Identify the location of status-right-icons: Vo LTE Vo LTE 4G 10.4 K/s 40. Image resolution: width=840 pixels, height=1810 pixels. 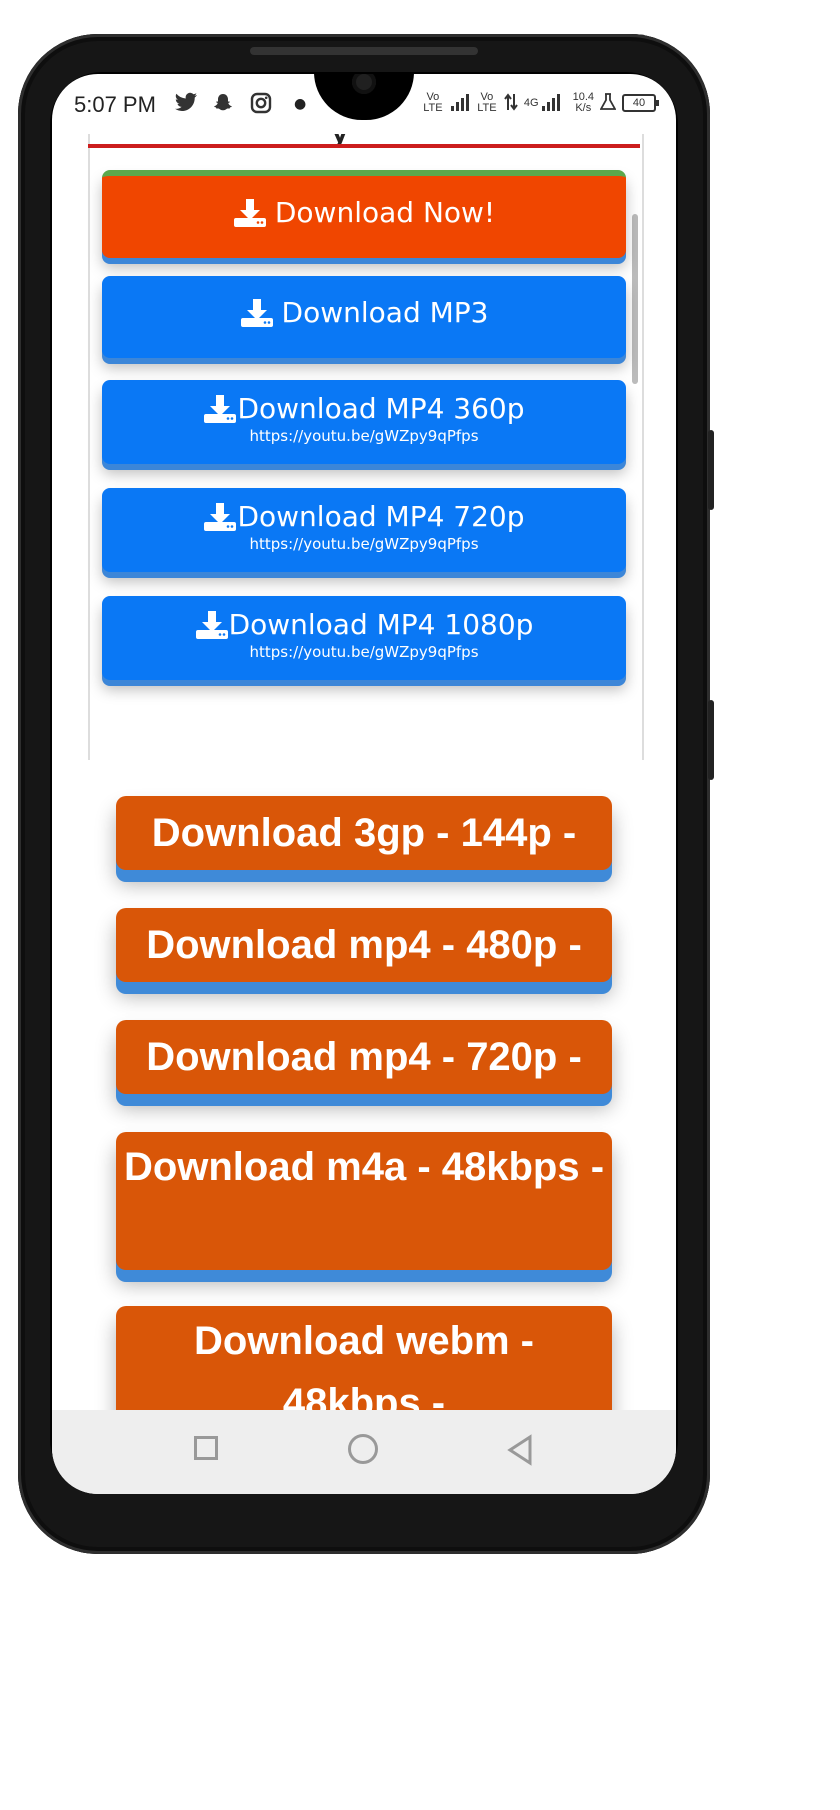
(540, 102).